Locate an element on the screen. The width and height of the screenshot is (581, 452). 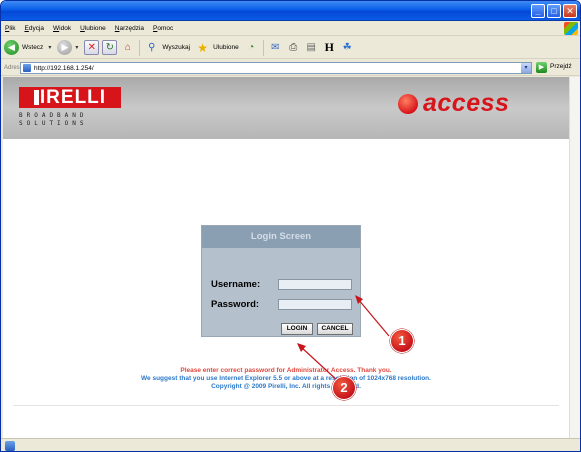
forward-arrow-icon: ▶ is located at coordinates (65, 47).